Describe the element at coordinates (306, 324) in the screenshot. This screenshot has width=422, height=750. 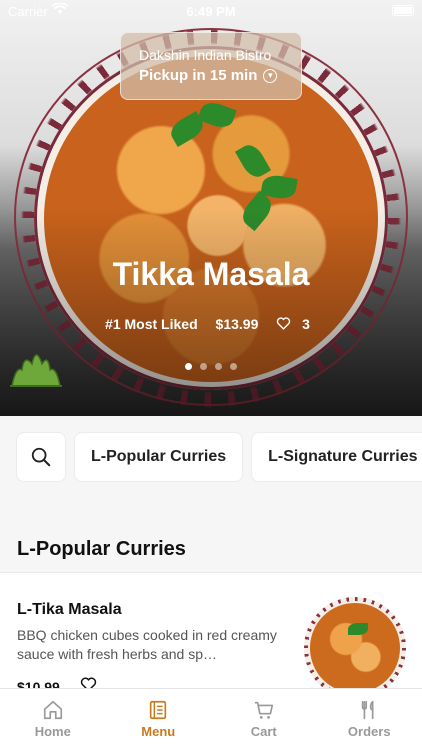
I see `likes-count: 3` at that location.